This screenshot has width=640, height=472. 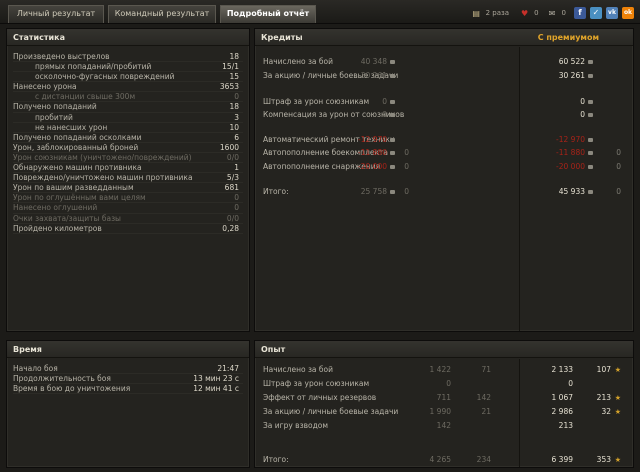 I want to click on stat-row: Урон, заблокированный броней 1600, so click(x=128, y=148).